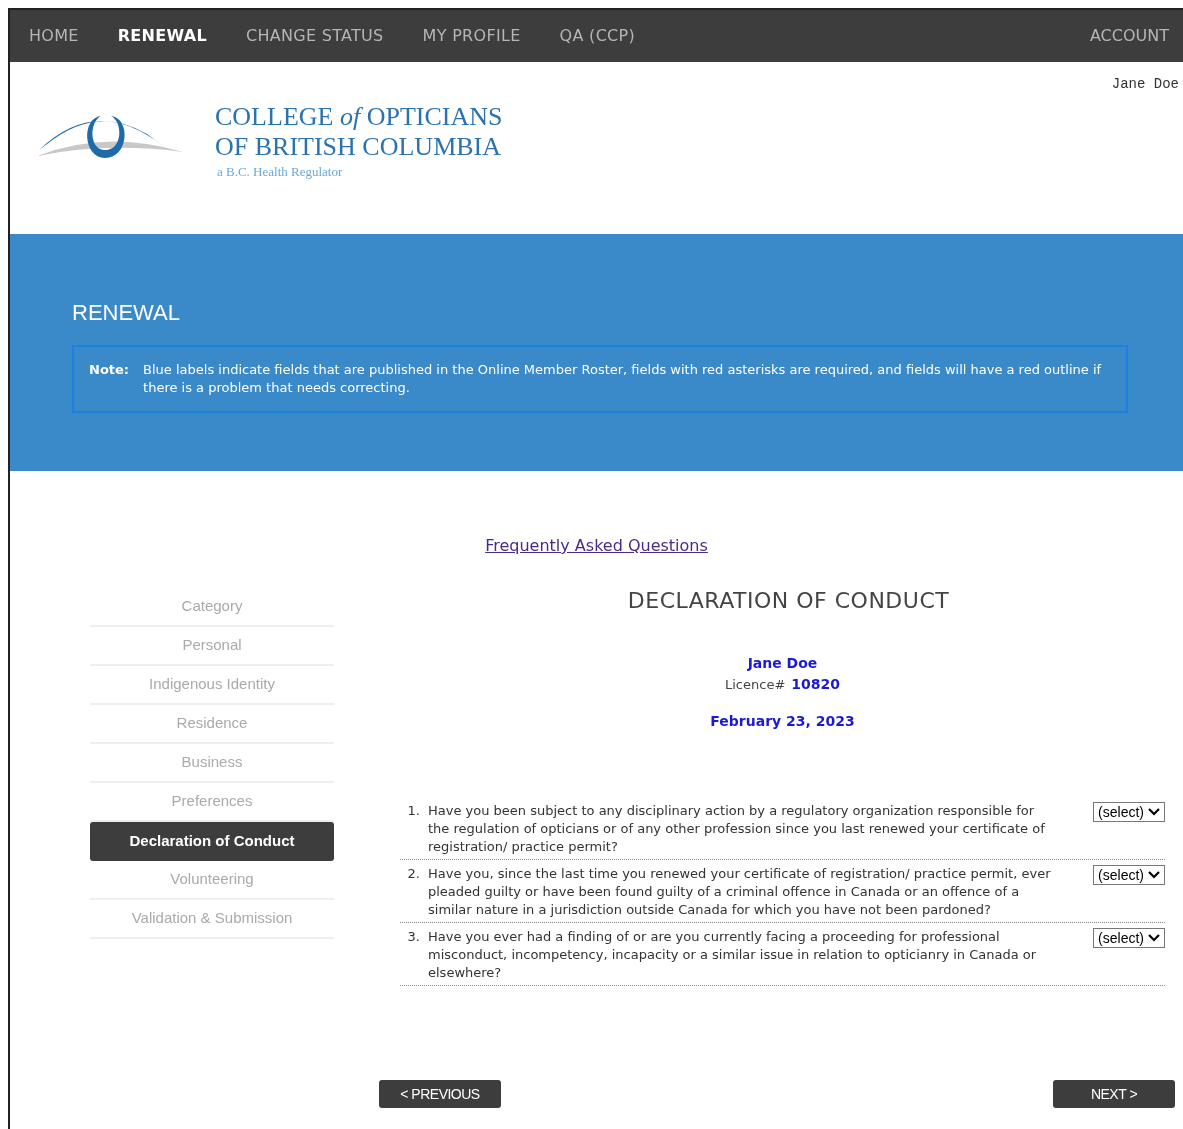 The image size is (1183, 1129). I want to click on note-text: Blue labels indicate fields that are published in the Online Member Roster, fields with red asterisks are required, and fields will have a red outline if there is a problem that needs correcting., so click(623, 379).